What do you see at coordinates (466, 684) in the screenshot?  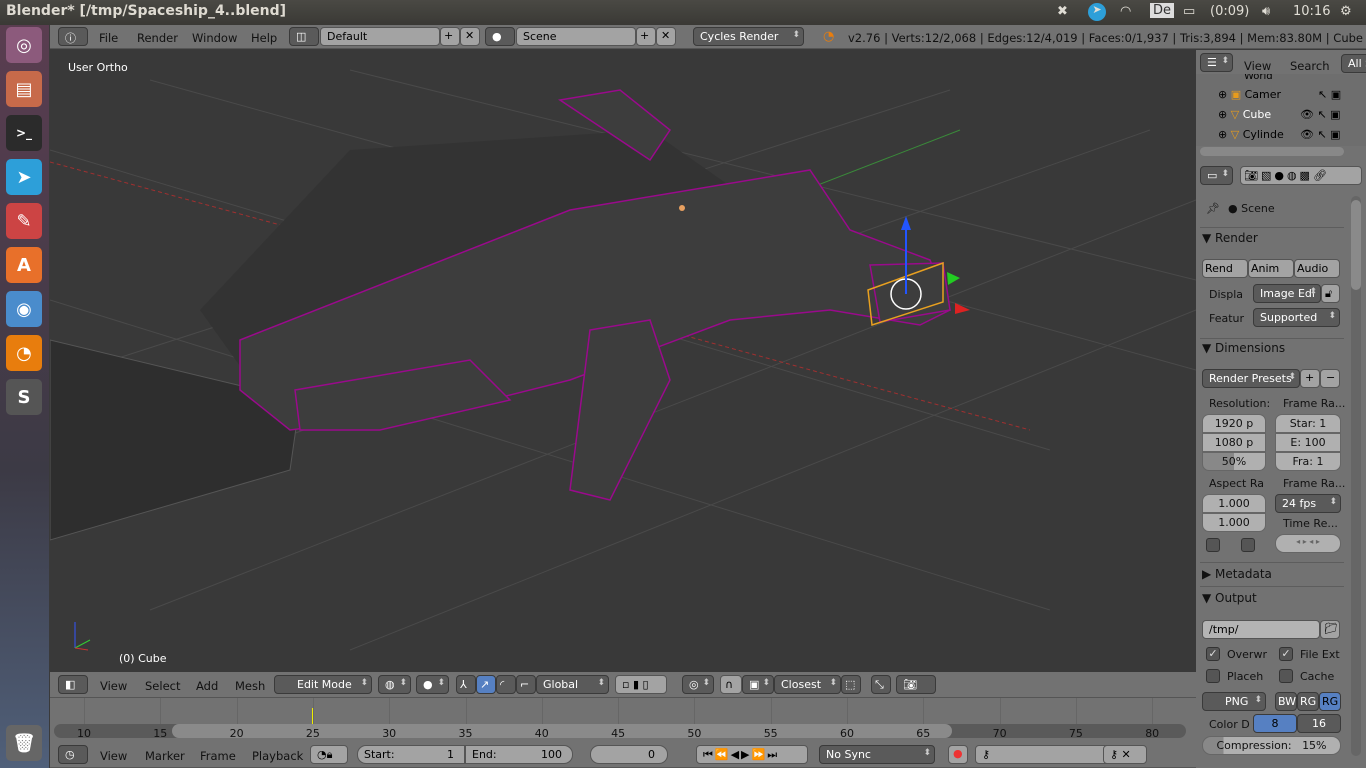 I see `manipulator-toggle-icon: ⅄` at bounding box center [466, 684].